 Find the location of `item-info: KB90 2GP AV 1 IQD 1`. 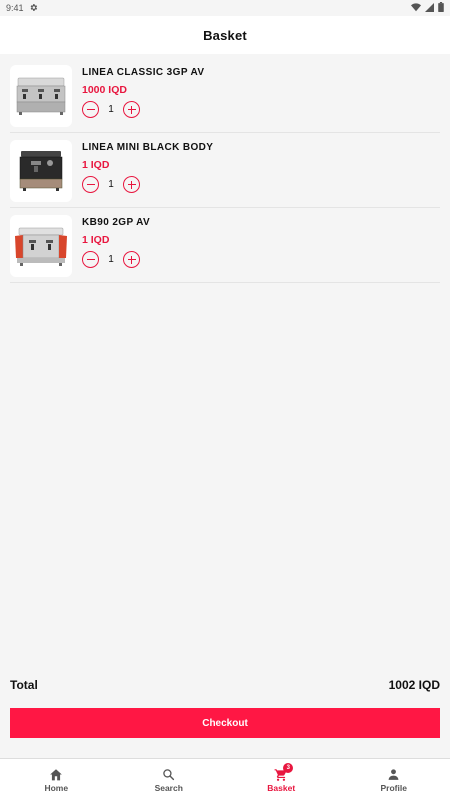

item-info: KB90 2GP AV 1 IQD 1 is located at coordinates (116, 241).